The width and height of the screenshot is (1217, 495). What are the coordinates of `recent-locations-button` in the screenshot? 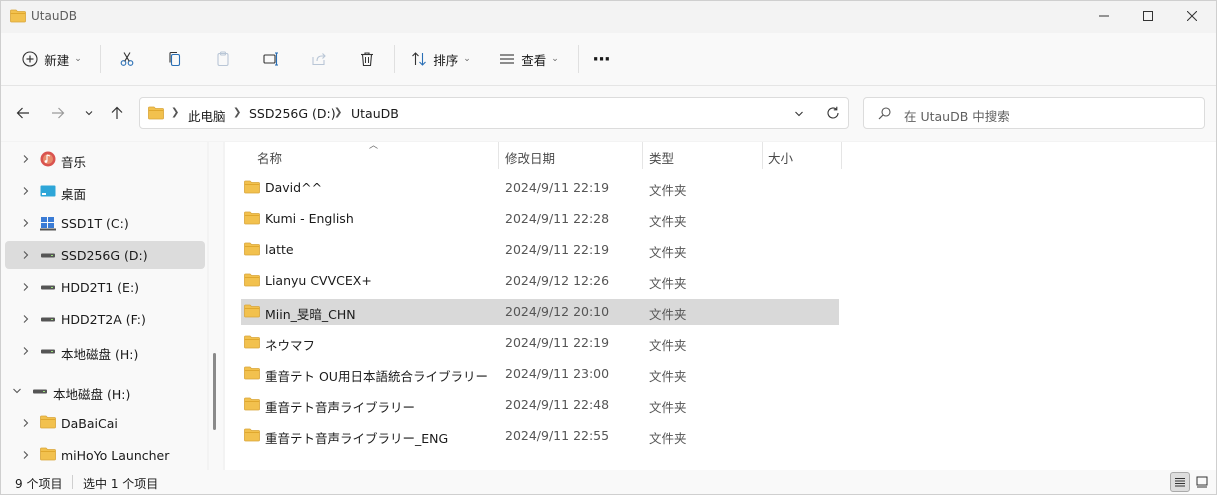 It's located at (89, 113).